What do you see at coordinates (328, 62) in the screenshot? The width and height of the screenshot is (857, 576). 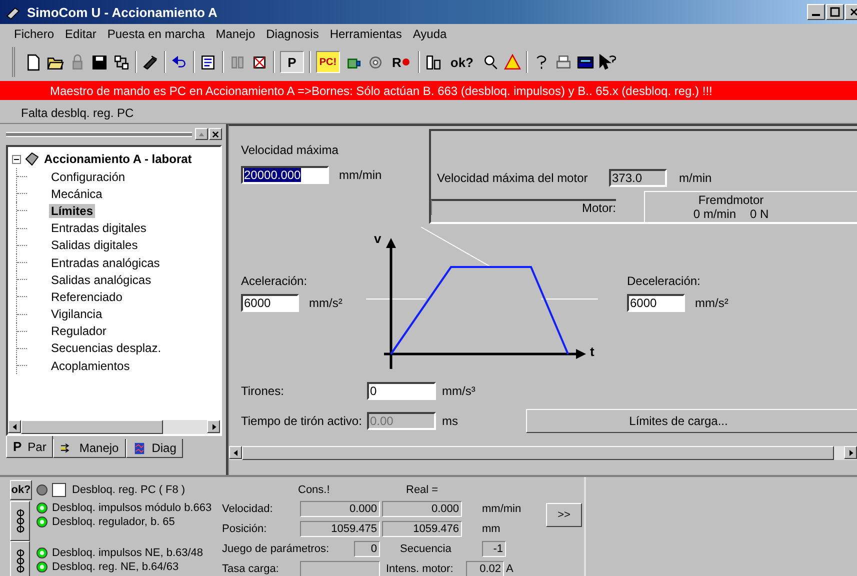 I see `toolbar-button: PC!` at bounding box center [328, 62].